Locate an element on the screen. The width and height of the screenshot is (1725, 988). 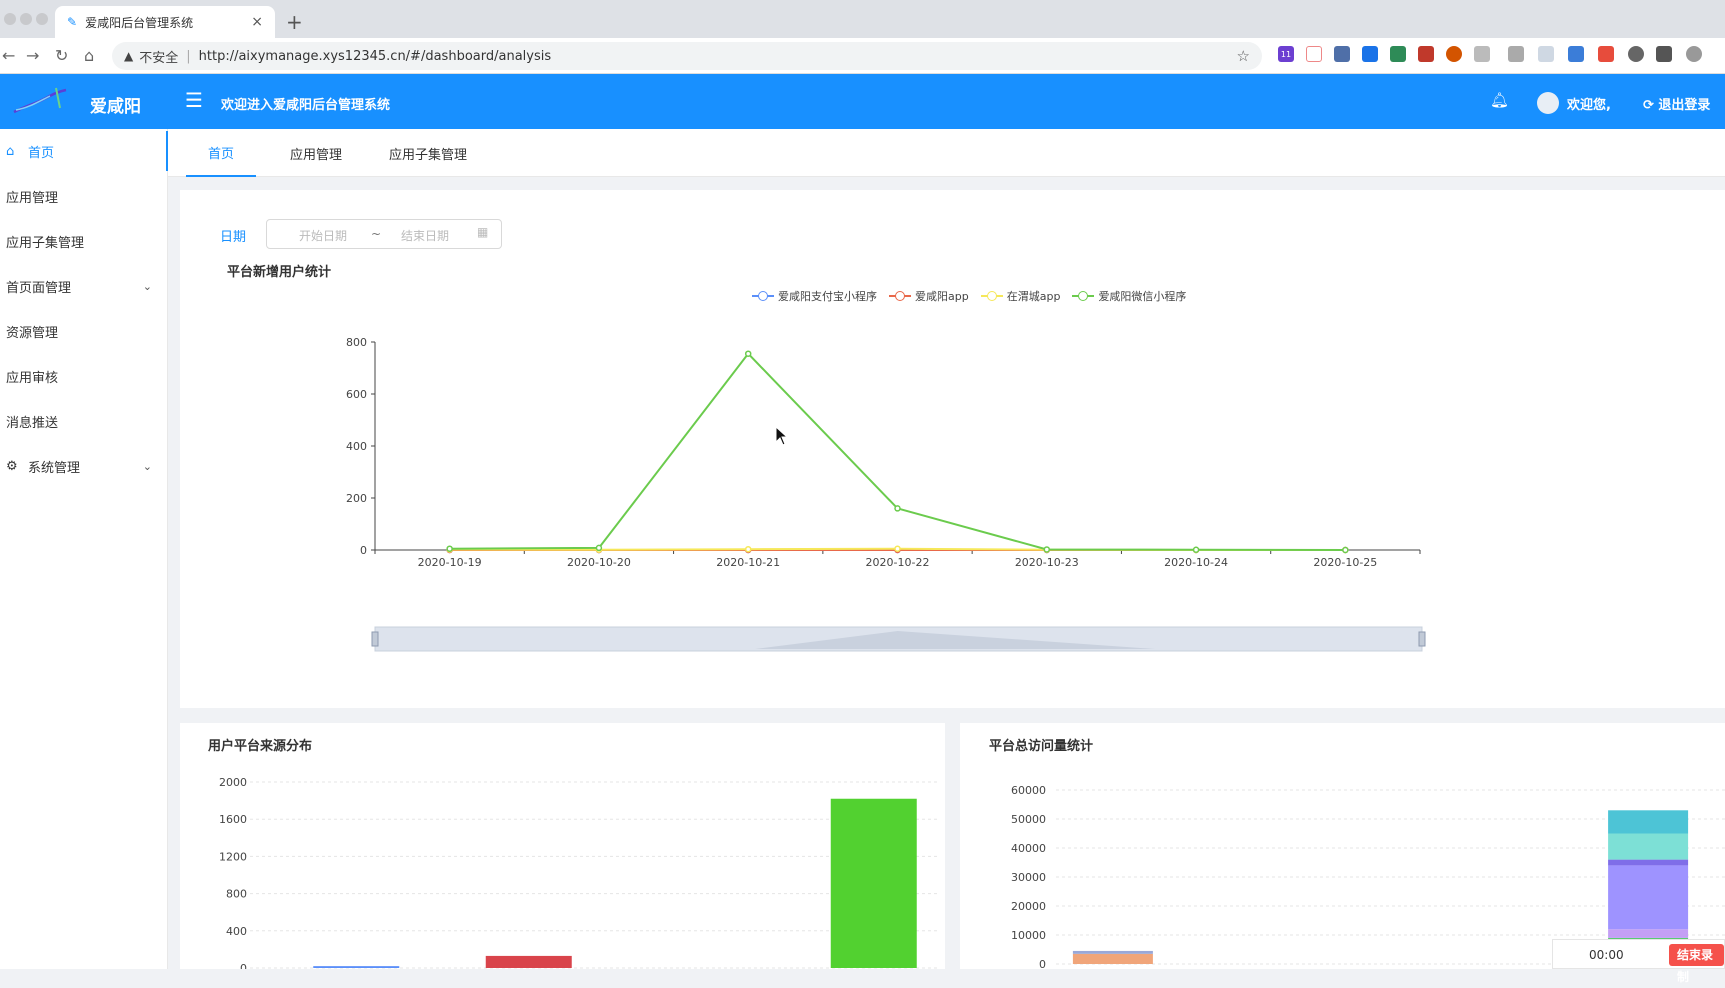
start-date-placeholder: 开始日期 is located at coordinates (323, 235).